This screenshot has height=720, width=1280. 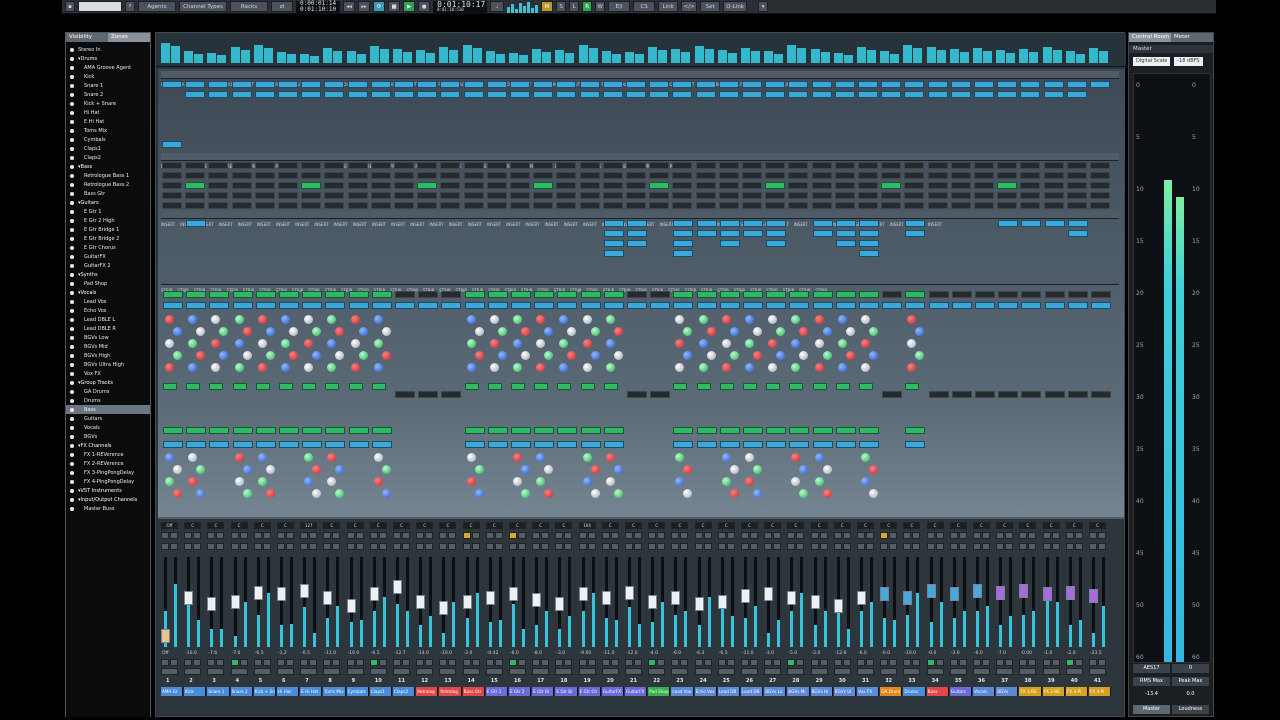 What do you see at coordinates (1093, 546) in the screenshot?
I see `listen-button` at bounding box center [1093, 546].